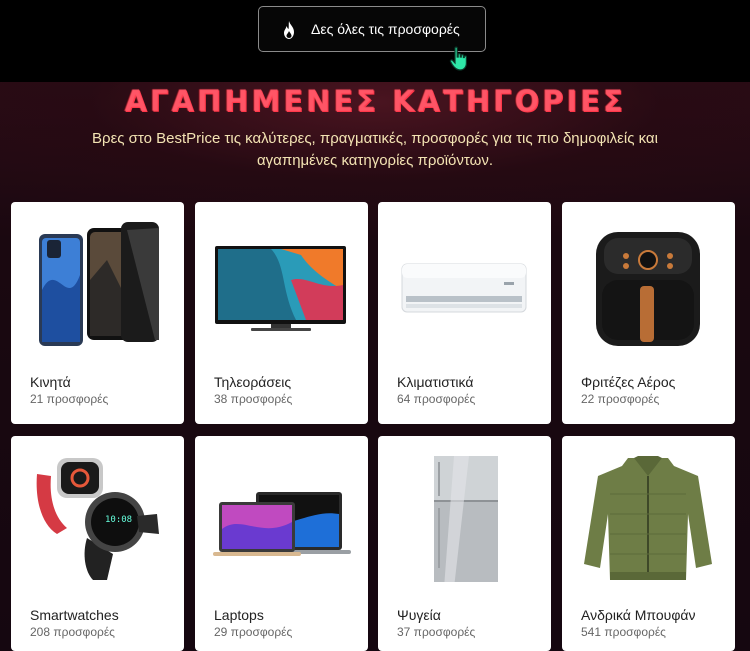 The width and height of the screenshot is (750, 651). Describe the element at coordinates (375, 41) in the screenshot. I see `top-bar: Δες όλες τις προσφορές` at that location.